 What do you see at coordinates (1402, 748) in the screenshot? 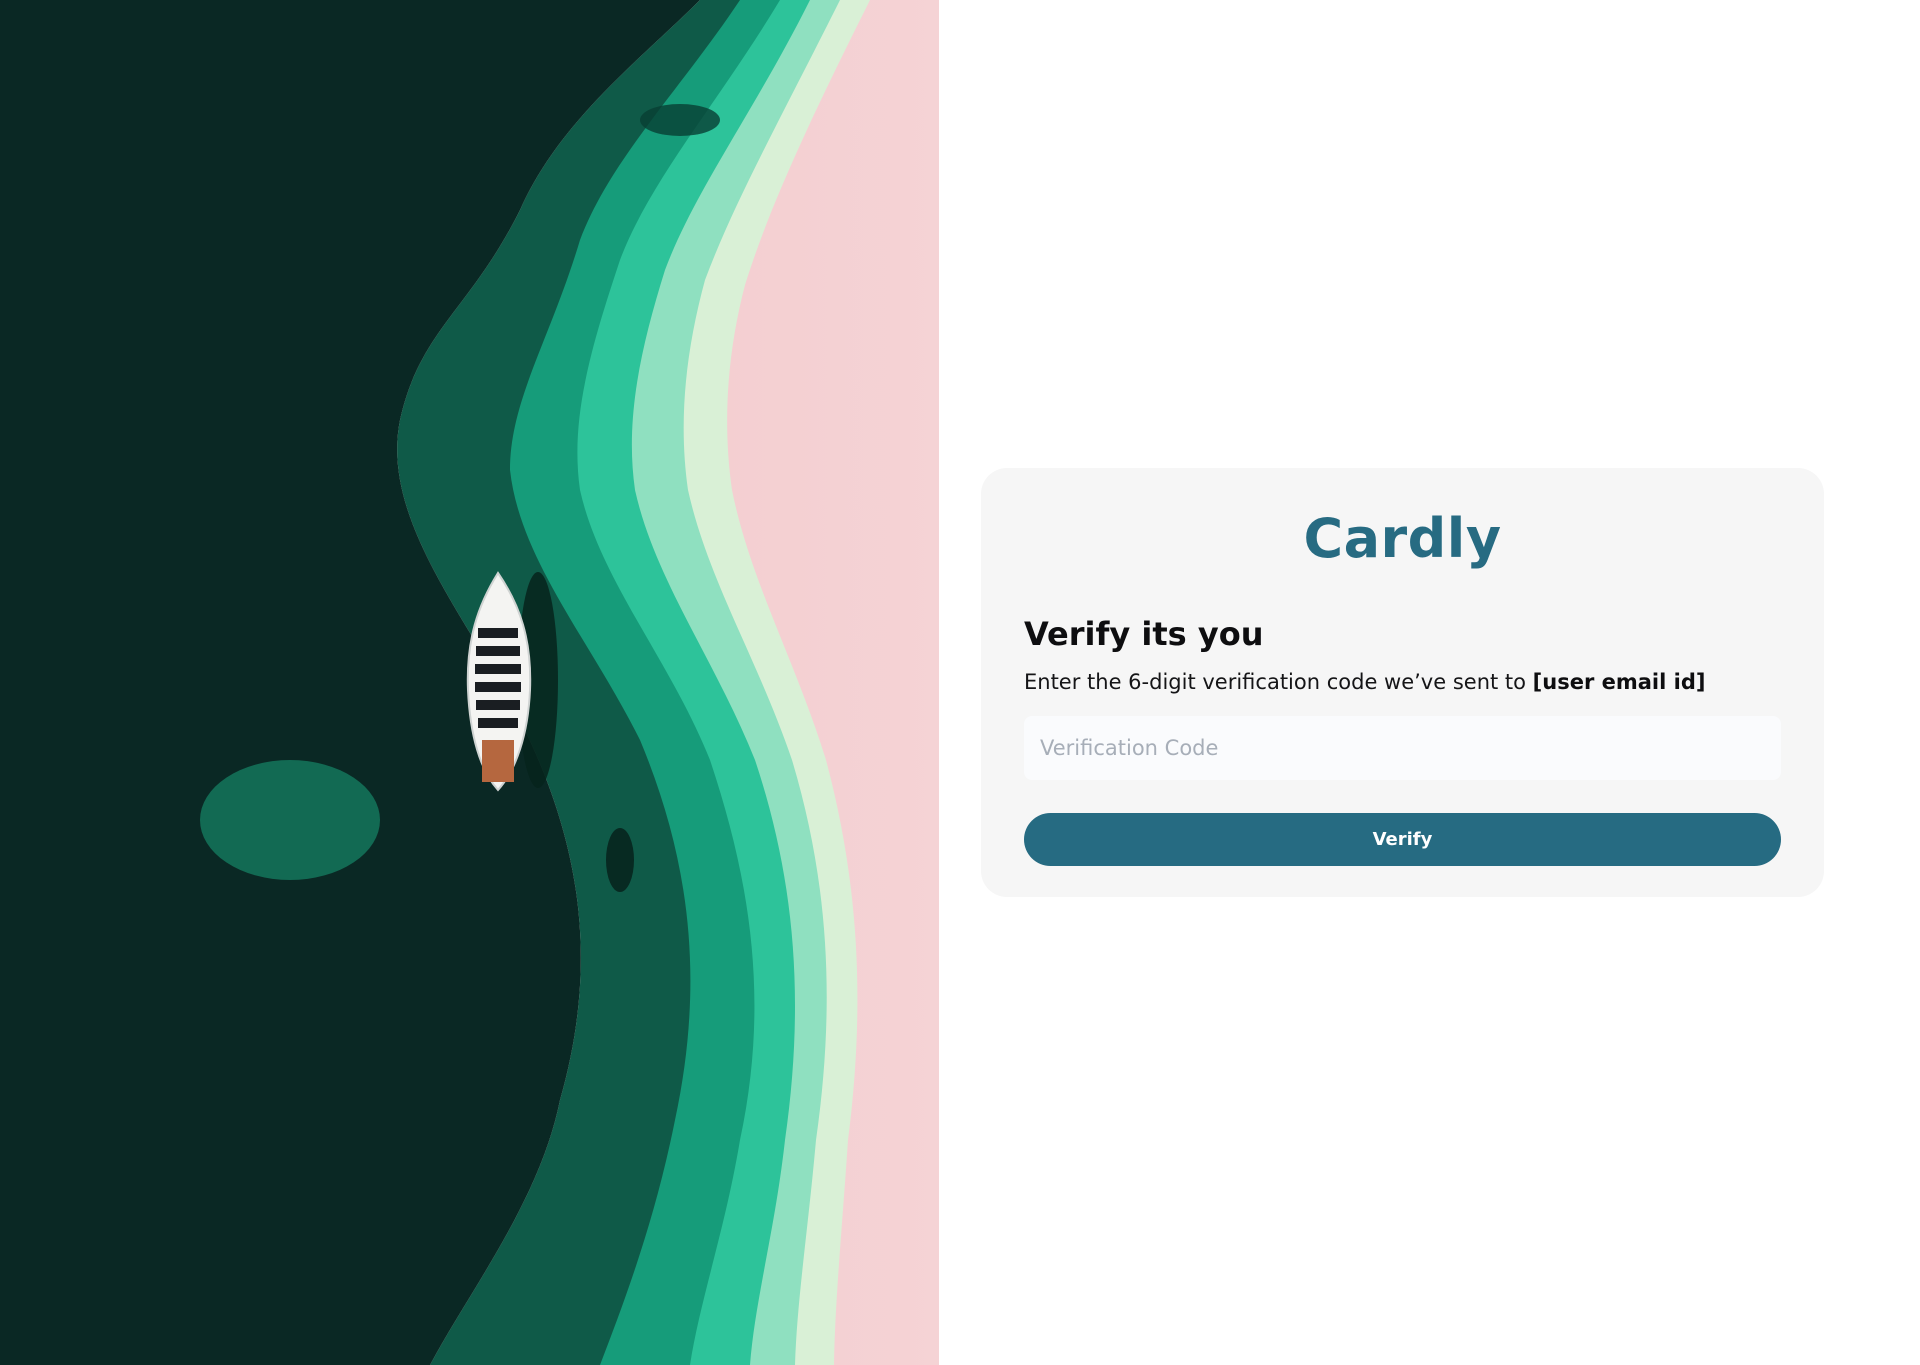
I see `verification-code-input` at bounding box center [1402, 748].